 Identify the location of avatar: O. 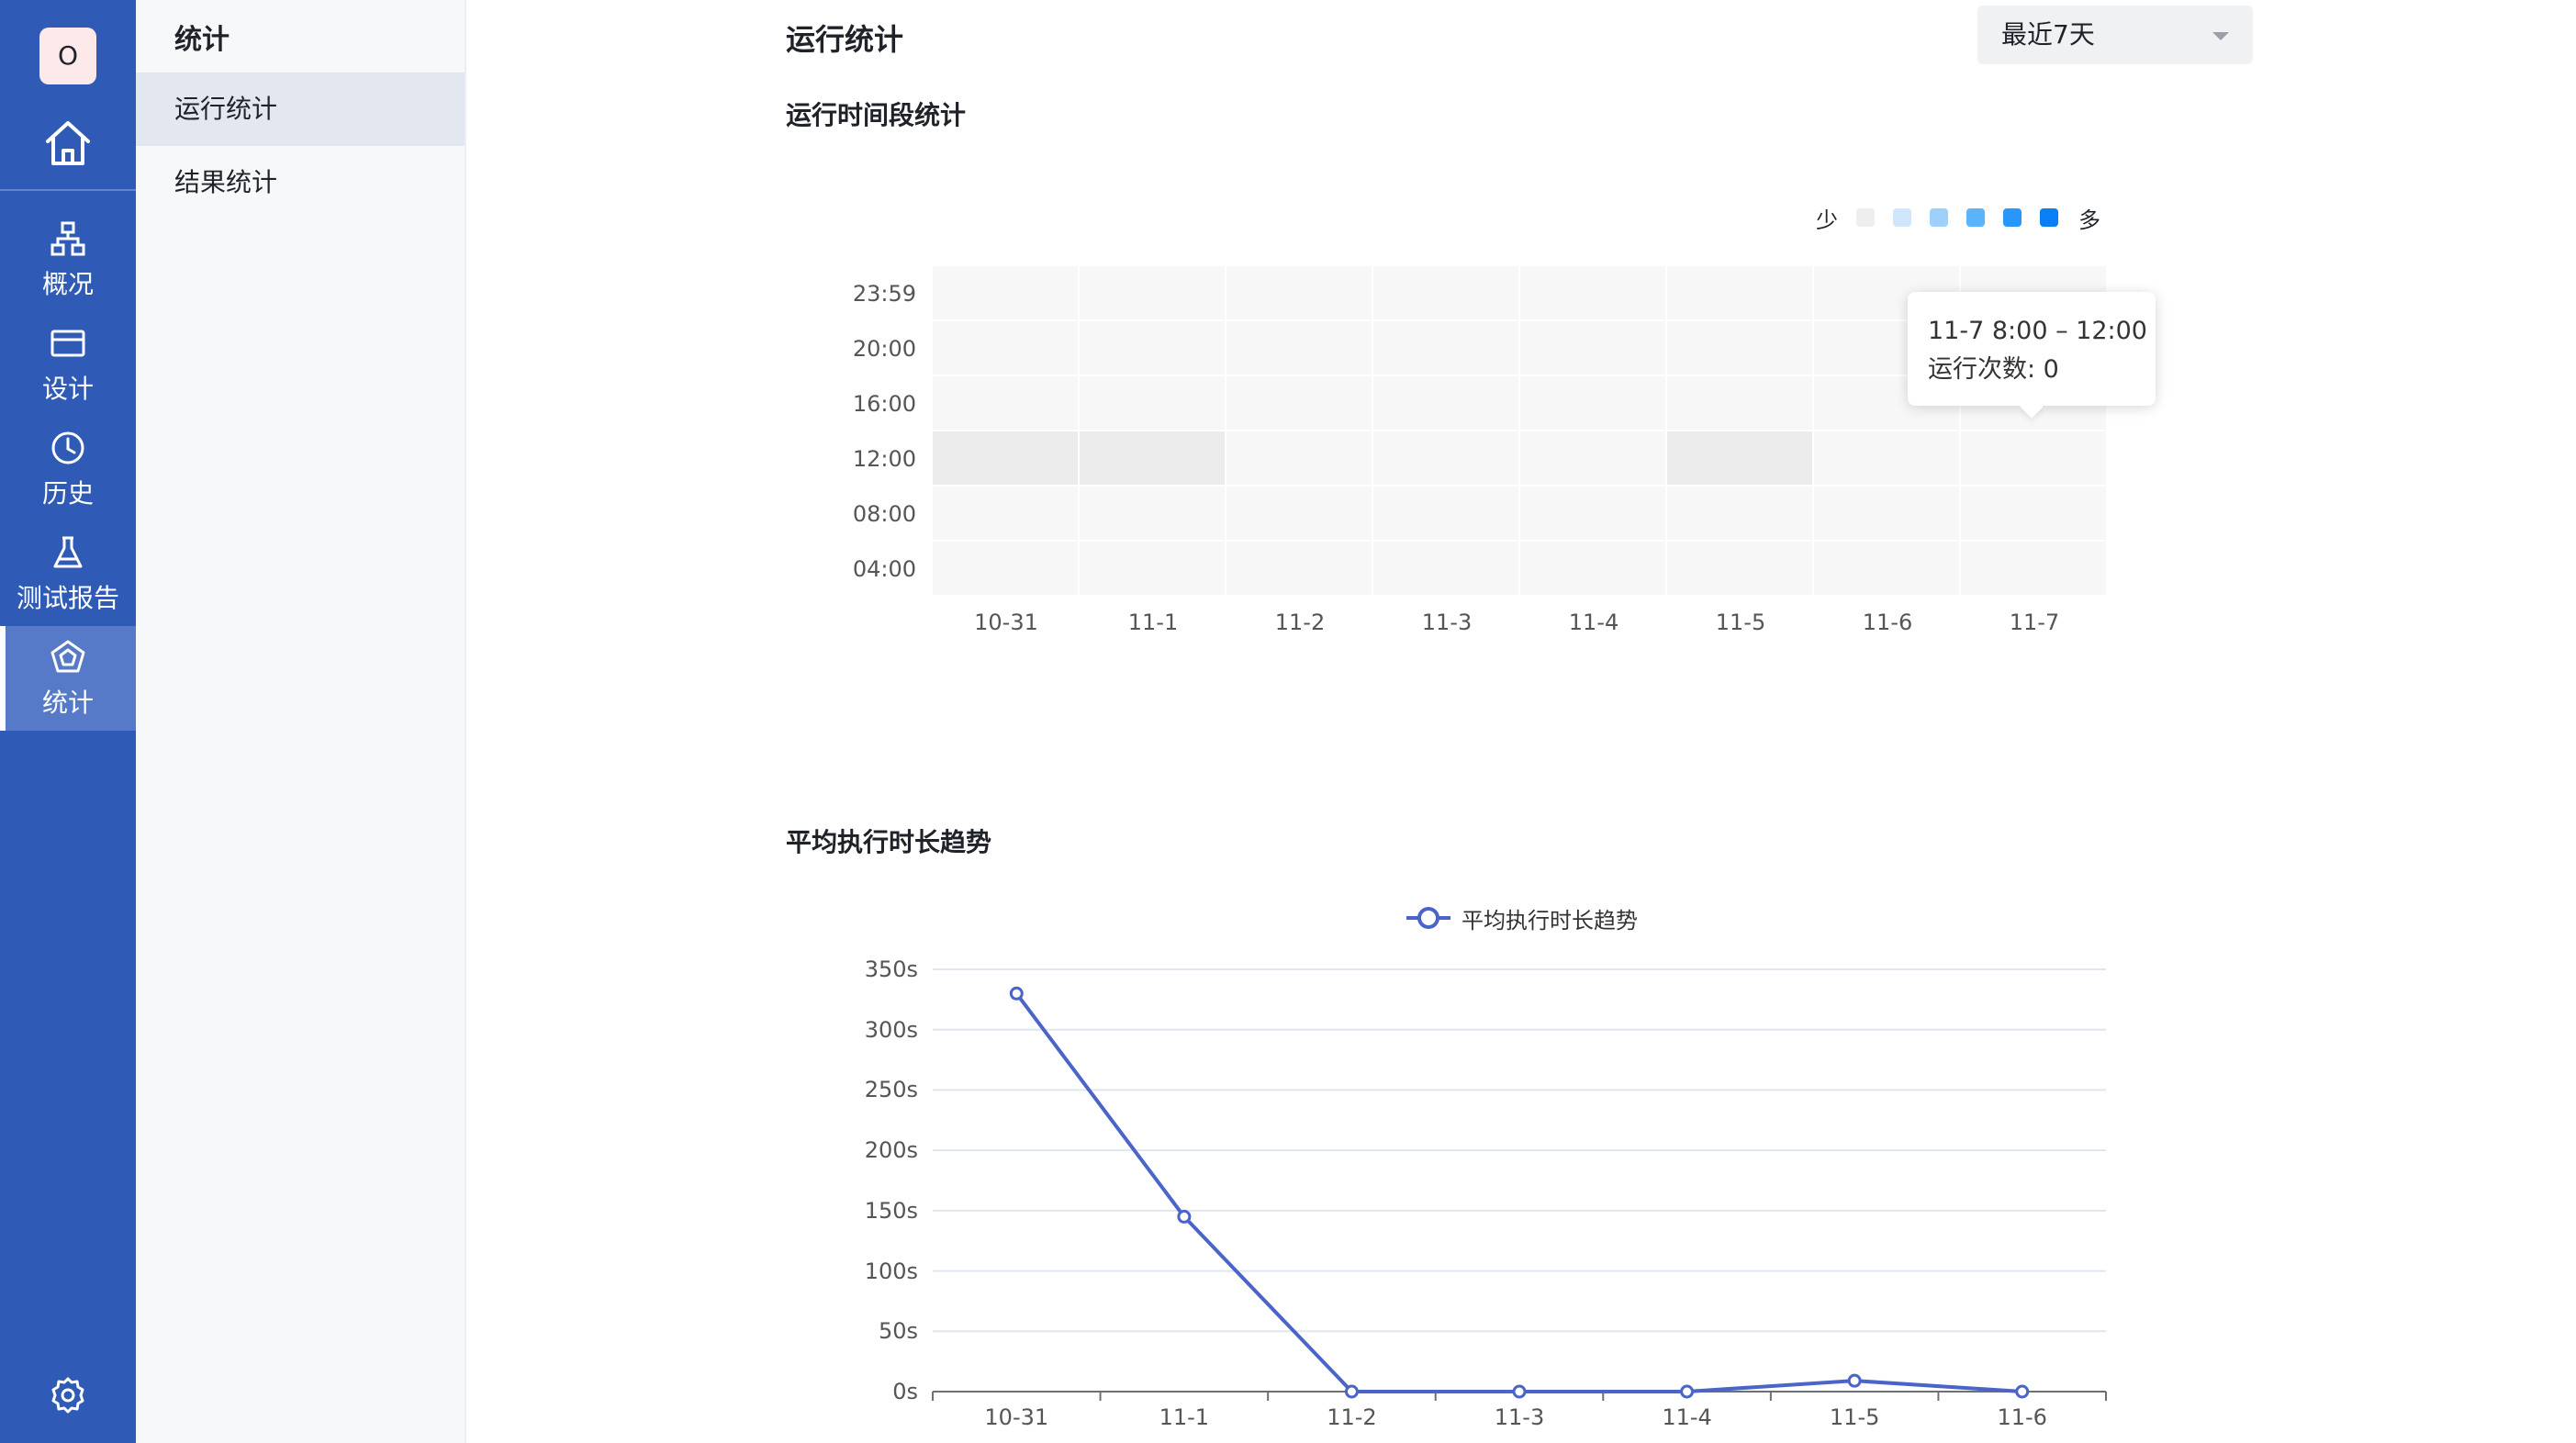
(67, 56).